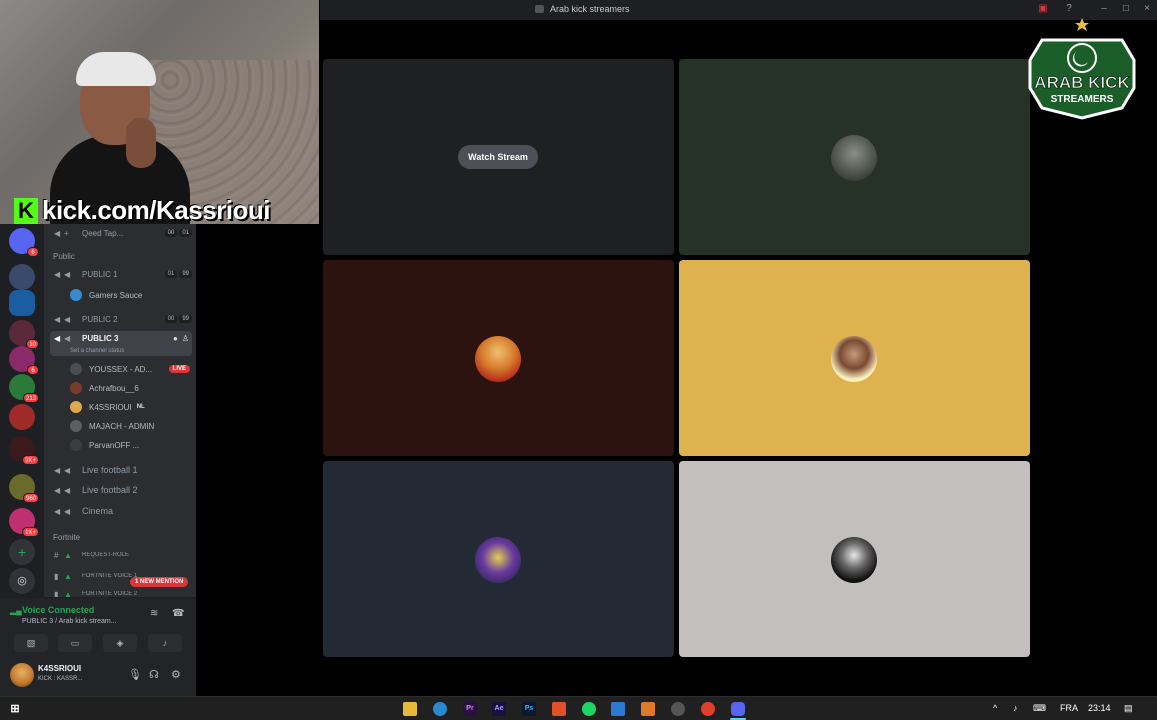 This screenshot has height=720, width=1157. Describe the element at coordinates (559, 709) in the screenshot. I see `brave-icon` at that location.